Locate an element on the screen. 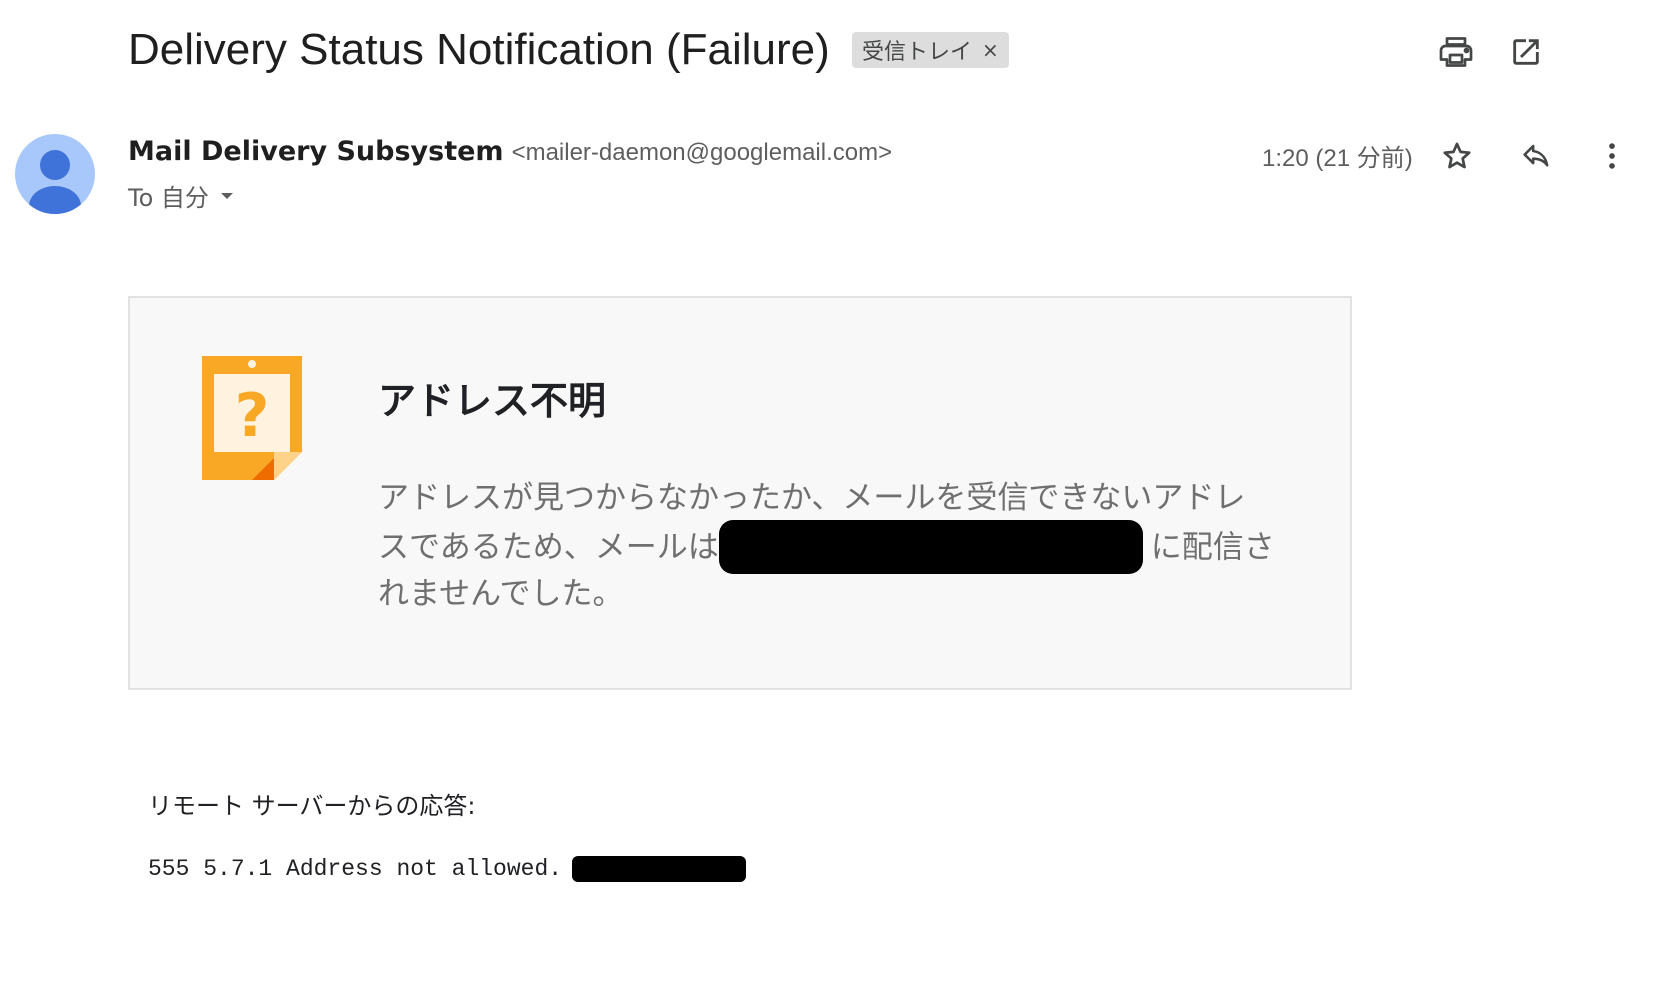 The height and width of the screenshot is (984, 1664). more-vert-icon is located at coordinates (1612, 156).